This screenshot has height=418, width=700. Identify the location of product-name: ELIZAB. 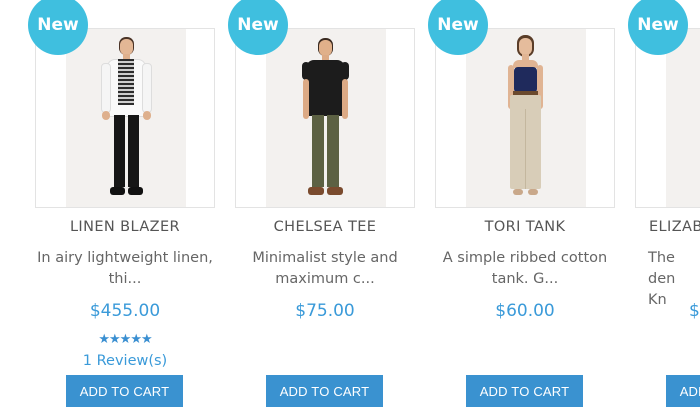
(674, 227).